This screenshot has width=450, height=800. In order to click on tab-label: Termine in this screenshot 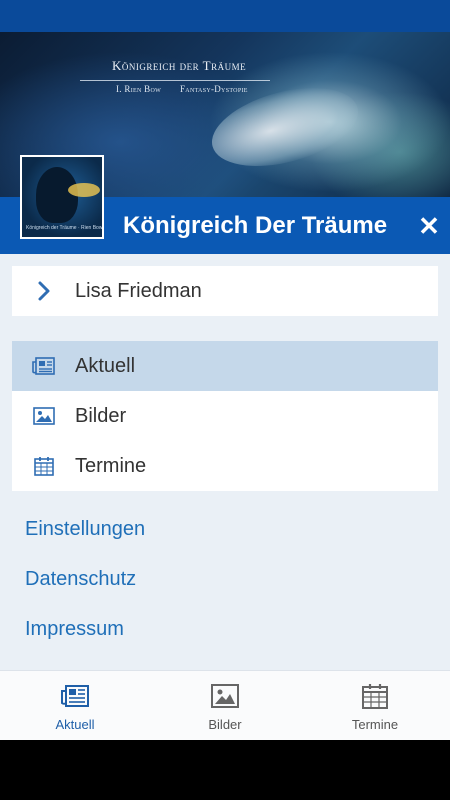, I will do `click(375, 724)`.